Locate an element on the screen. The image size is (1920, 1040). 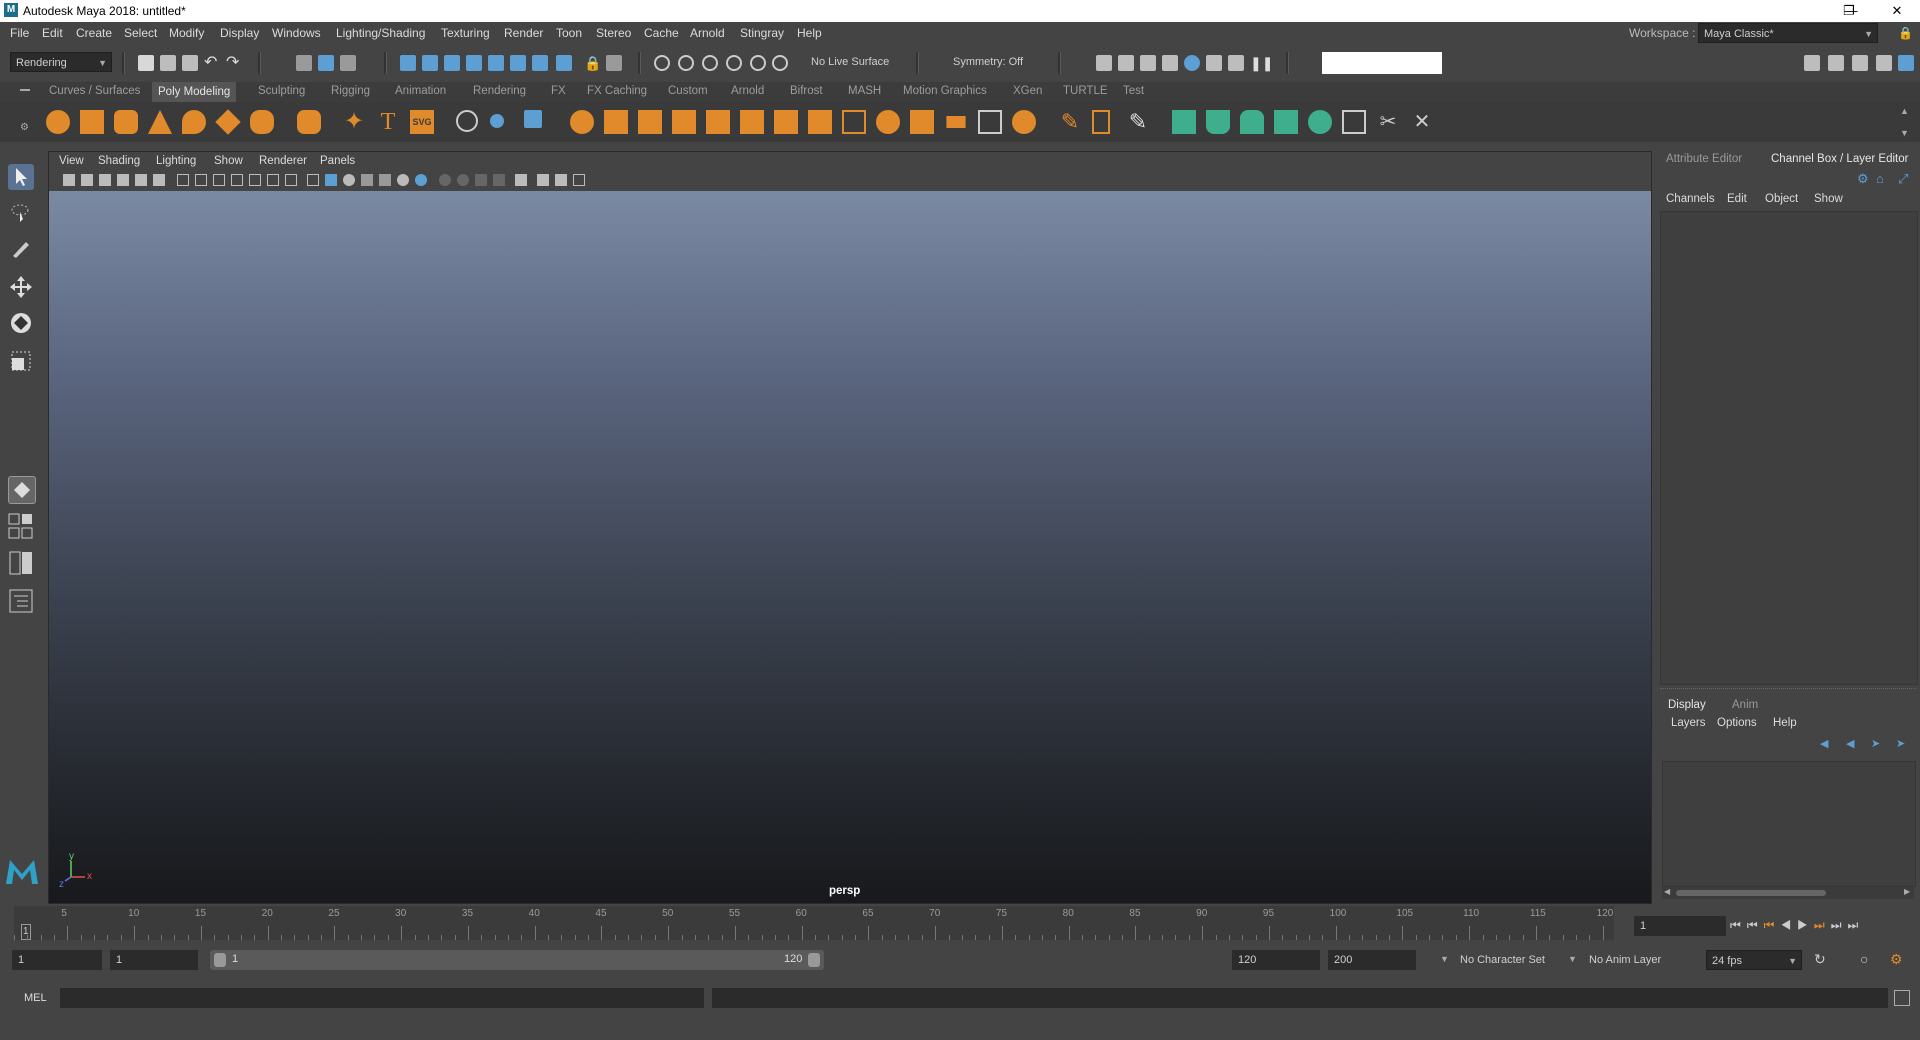
snap-view-plane-icon is located at coordinates (474, 63).